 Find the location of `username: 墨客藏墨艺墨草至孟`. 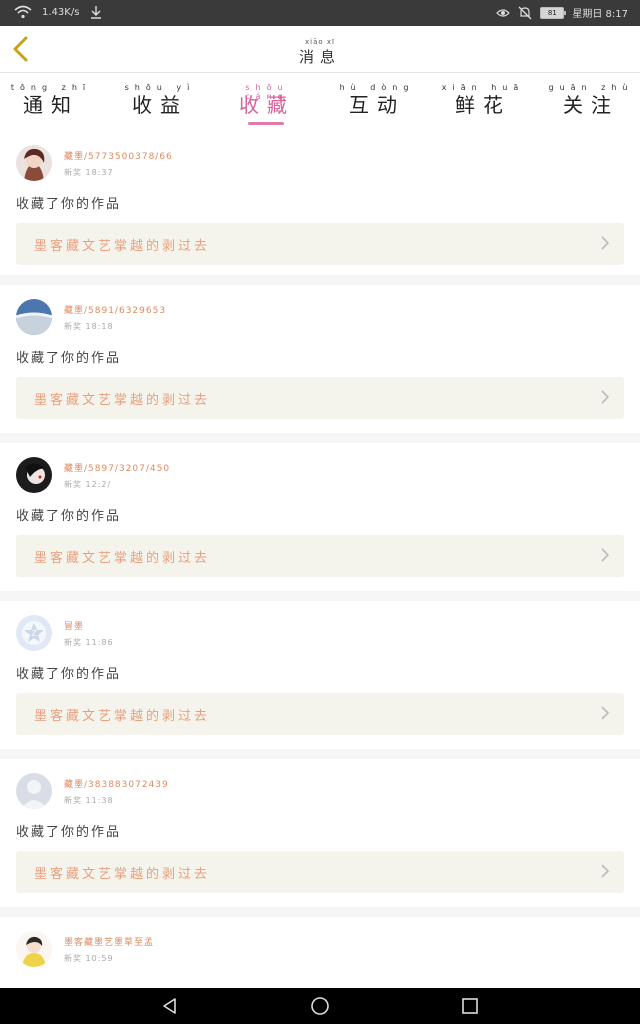

username: 墨客藏墨艺墨草至孟 is located at coordinates (109, 941).